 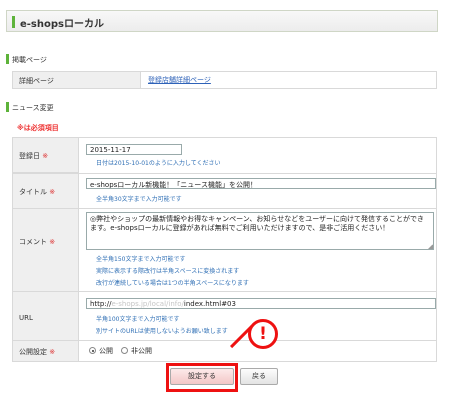 I want to click on page-title: e-shopsローカル, so click(x=62, y=24).